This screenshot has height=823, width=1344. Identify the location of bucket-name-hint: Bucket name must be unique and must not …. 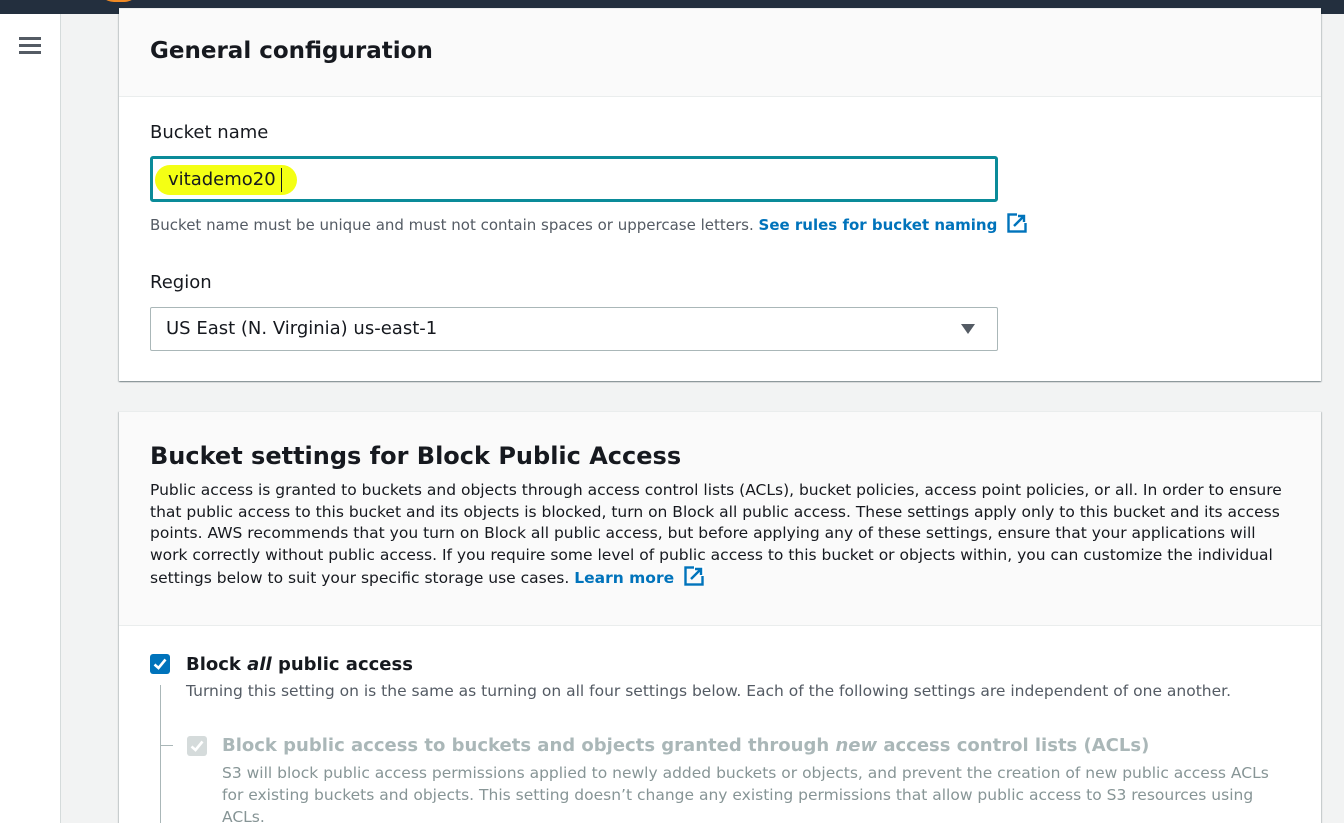
(588, 223).